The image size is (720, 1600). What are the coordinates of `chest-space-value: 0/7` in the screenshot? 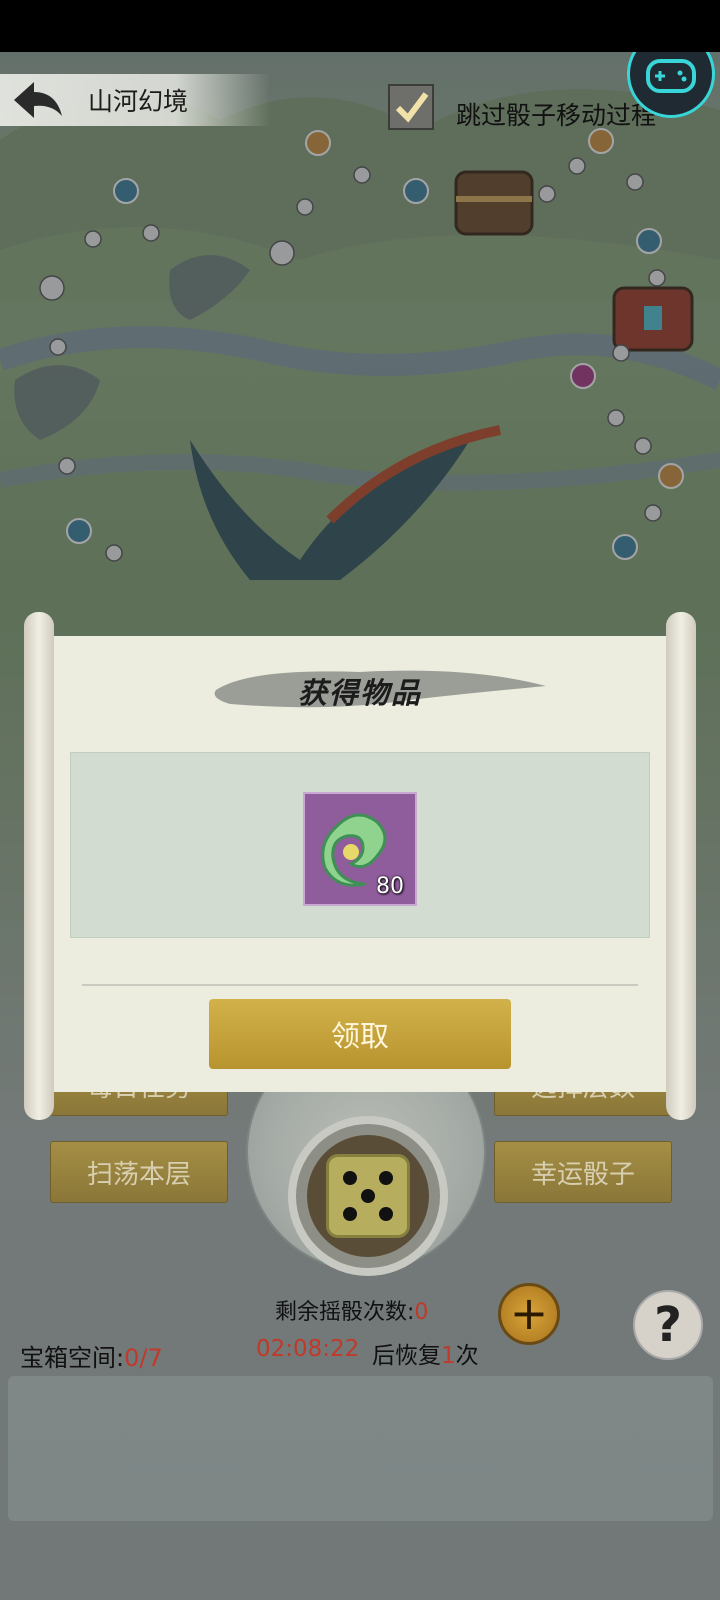 It's located at (143, 1358).